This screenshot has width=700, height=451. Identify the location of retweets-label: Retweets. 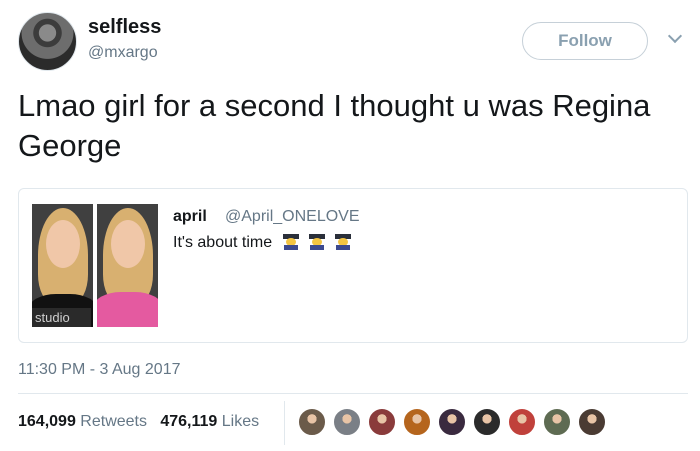
(113, 421).